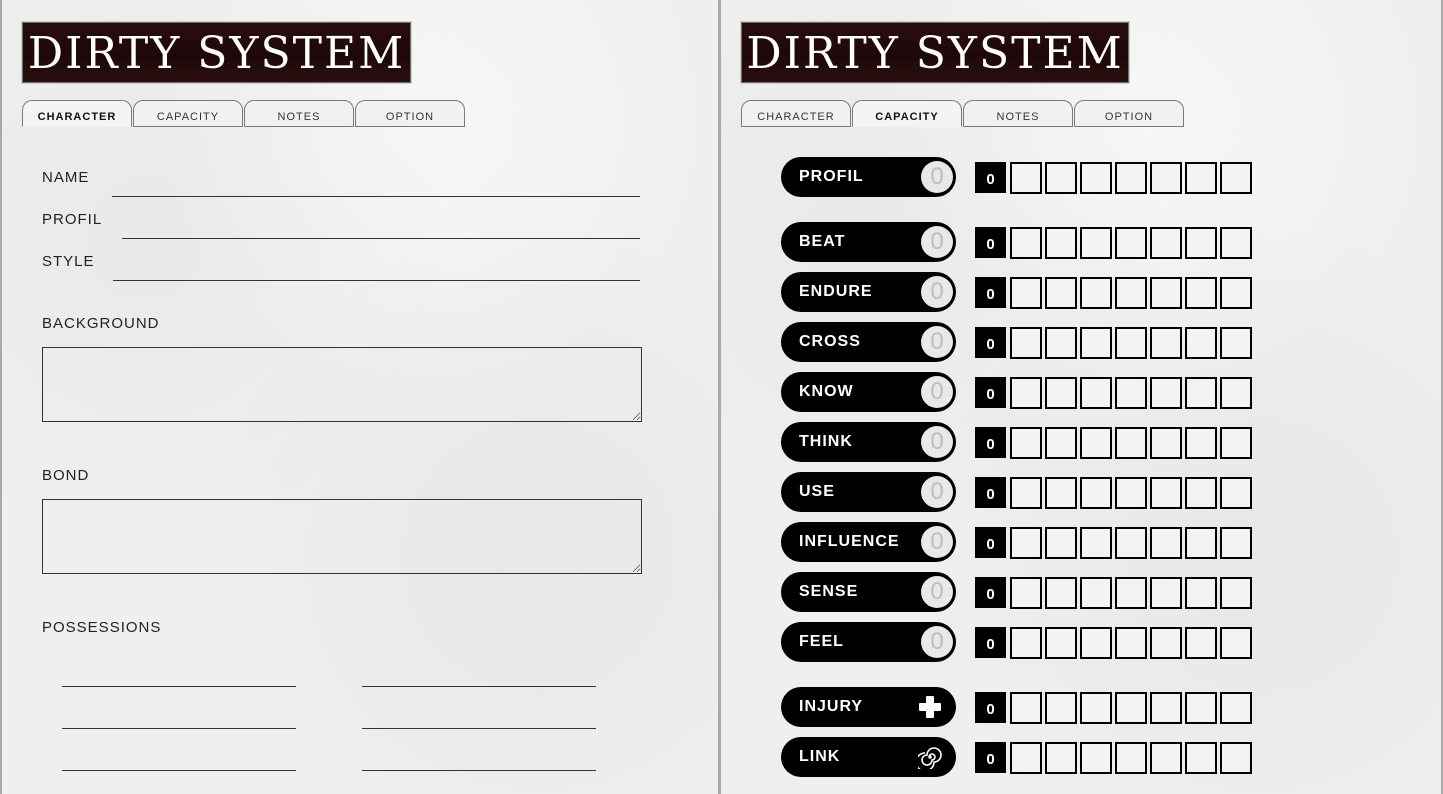 Image resolution: width=1443 pixels, height=794 pixels. What do you see at coordinates (868, 442) in the screenshot?
I see `stat-think-button: THINK 0` at bounding box center [868, 442].